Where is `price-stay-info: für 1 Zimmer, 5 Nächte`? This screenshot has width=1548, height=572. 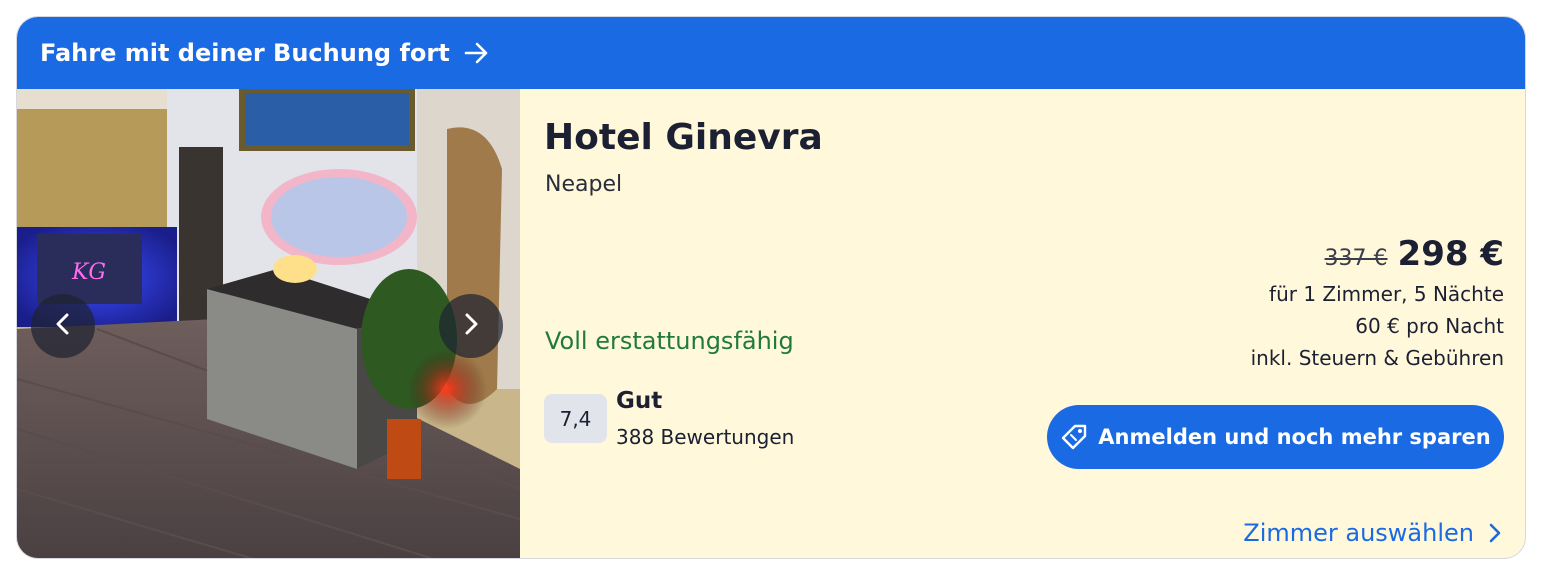 price-stay-info: für 1 Zimmer, 5 Nächte is located at coordinates (1386, 294).